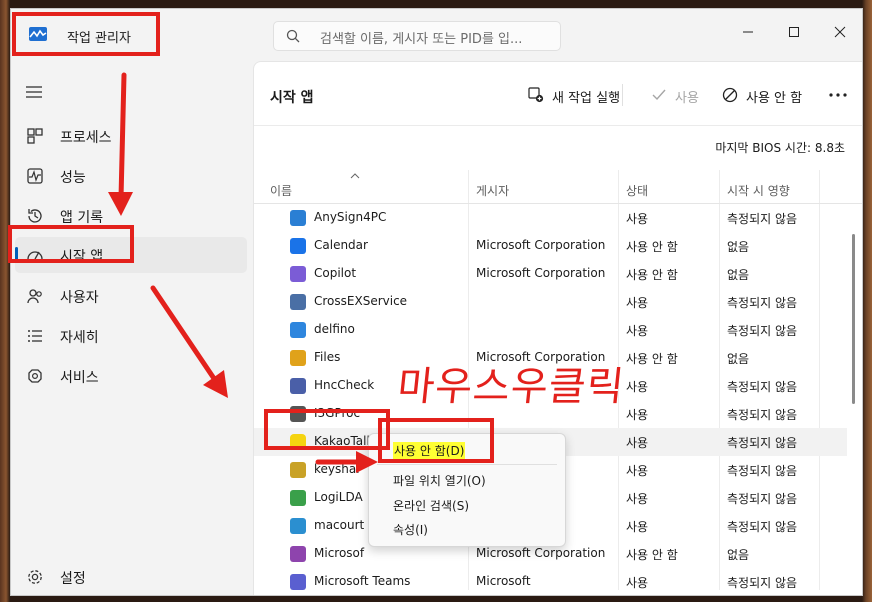 Image resolution: width=872 pixels, height=602 pixels. I want to click on annotation-text: 마우스우클릭, so click(511, 387).